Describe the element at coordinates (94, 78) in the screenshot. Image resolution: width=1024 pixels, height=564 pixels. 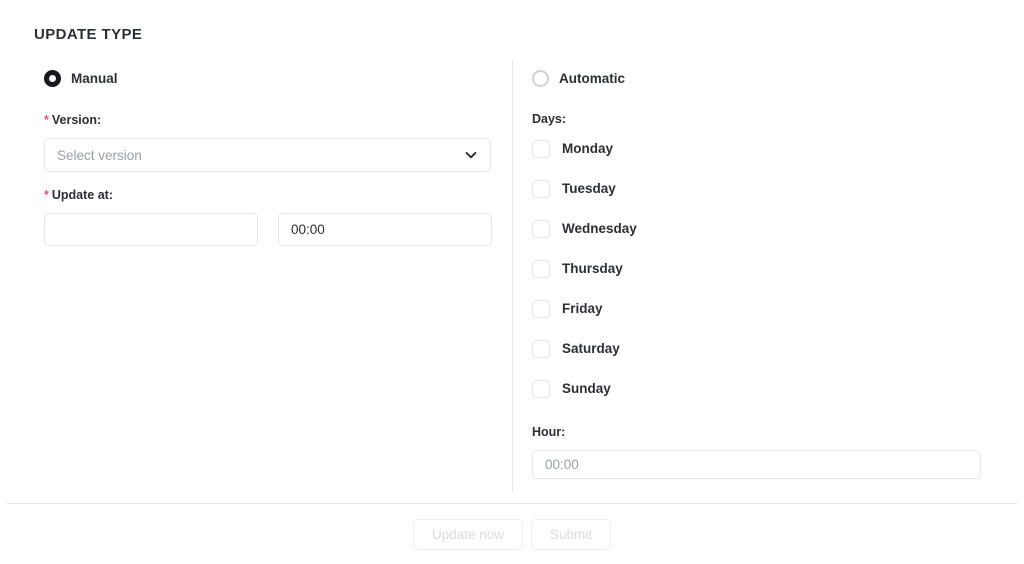
I see `radio-manual-label: Manual` at that location.